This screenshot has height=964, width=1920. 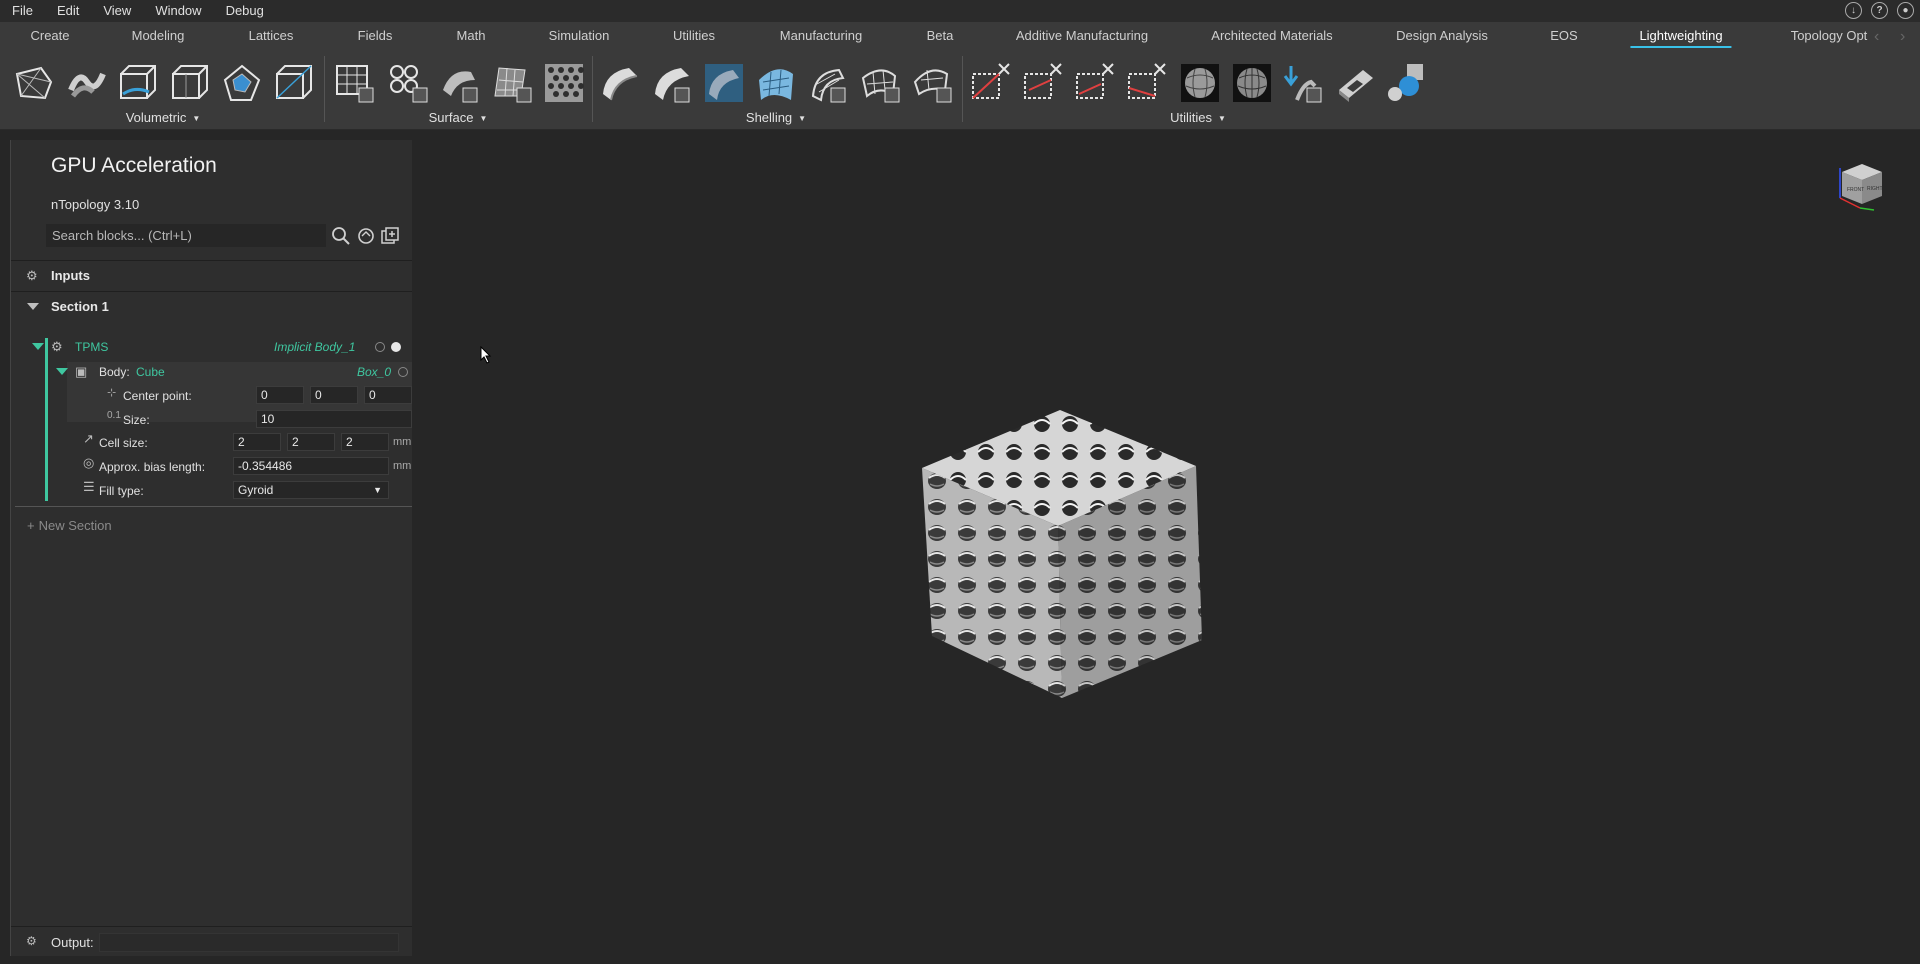 I want to click on output-field, so click(x=249, y=942).